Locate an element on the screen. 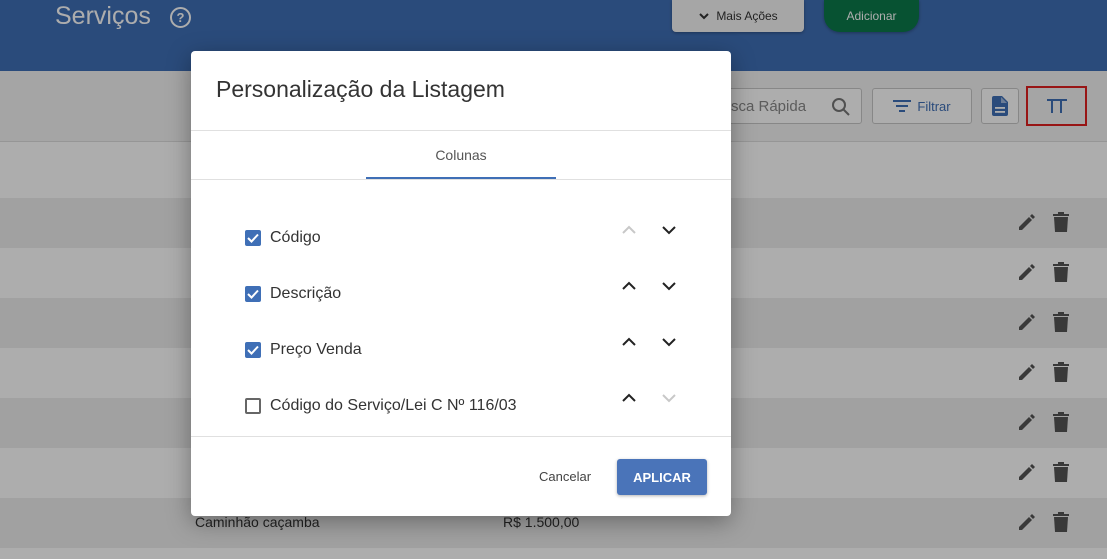  tab-columns: Colunas is located at coordinates (461, 155).